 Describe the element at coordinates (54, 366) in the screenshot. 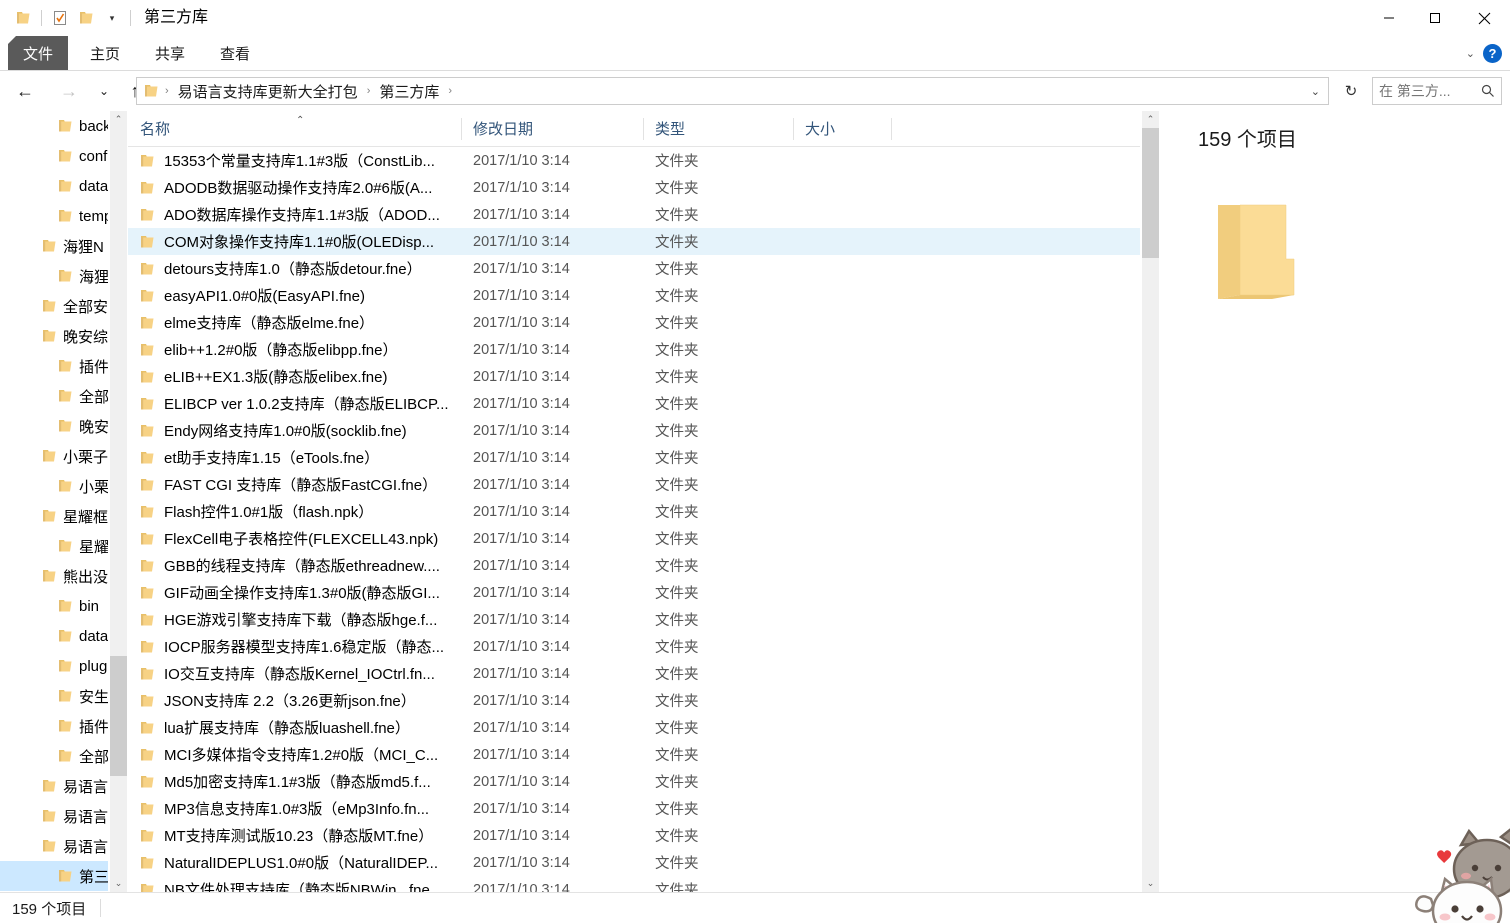

I see `sidebar-item-8: 插件` at that location.